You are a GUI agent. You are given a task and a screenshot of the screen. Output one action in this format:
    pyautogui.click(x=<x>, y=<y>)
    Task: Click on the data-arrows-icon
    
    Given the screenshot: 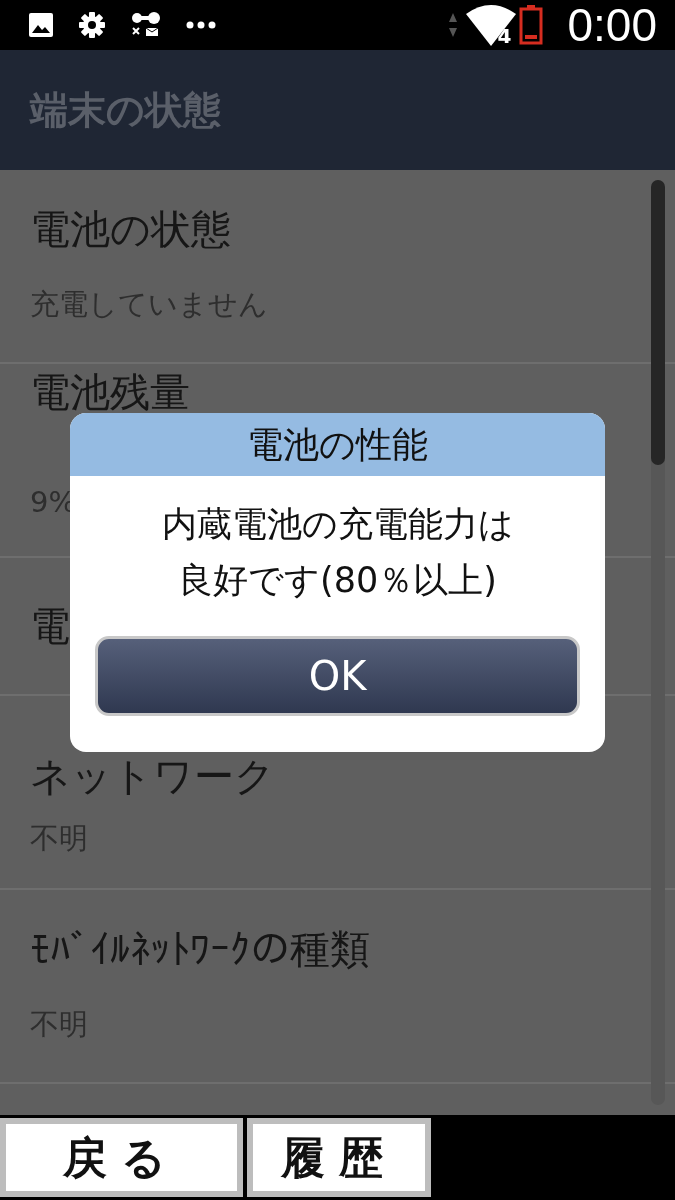 What is the action you would take?
    pyautogui.click(x=452, y=25)
    